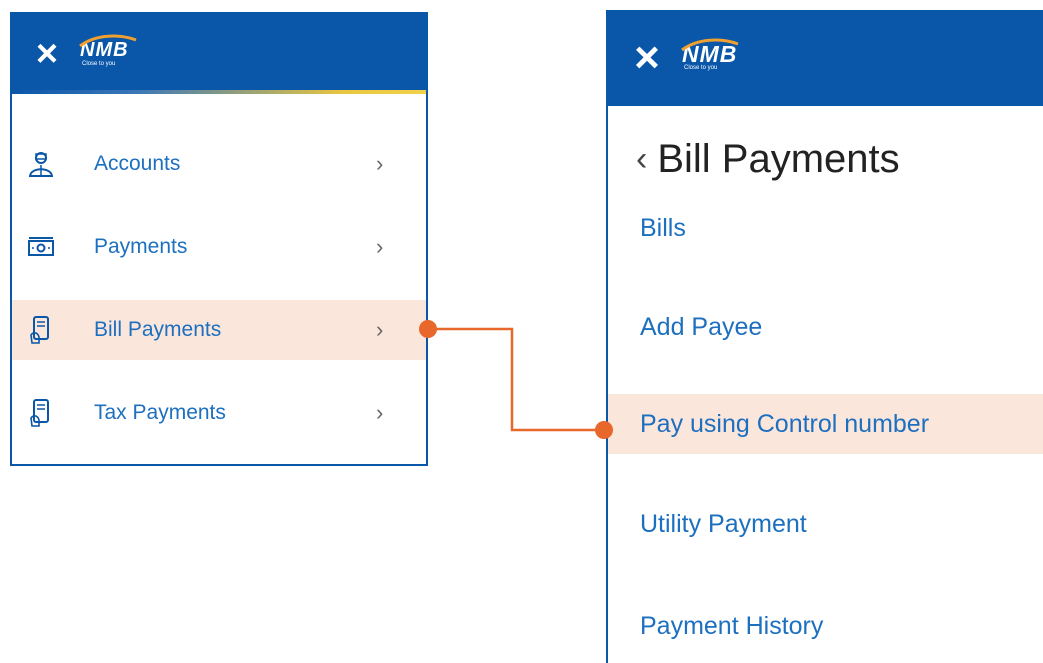 This screenshot has height=663, width=1043. What do you see at coordinates (701, 326) in the screenshot?
I see `submenu-item-label: Add Payee` at bounding box center [701, 326].